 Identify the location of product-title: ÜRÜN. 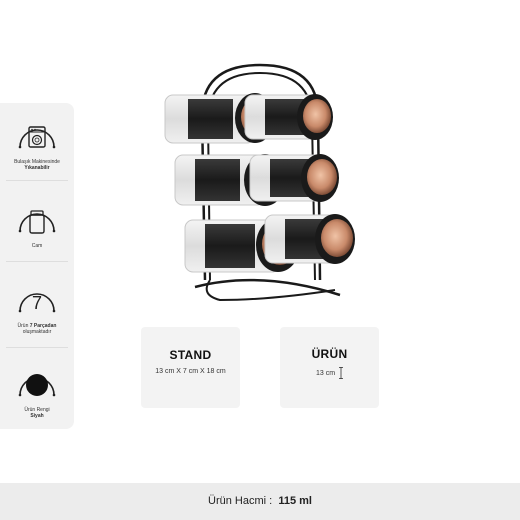
(329, 354).